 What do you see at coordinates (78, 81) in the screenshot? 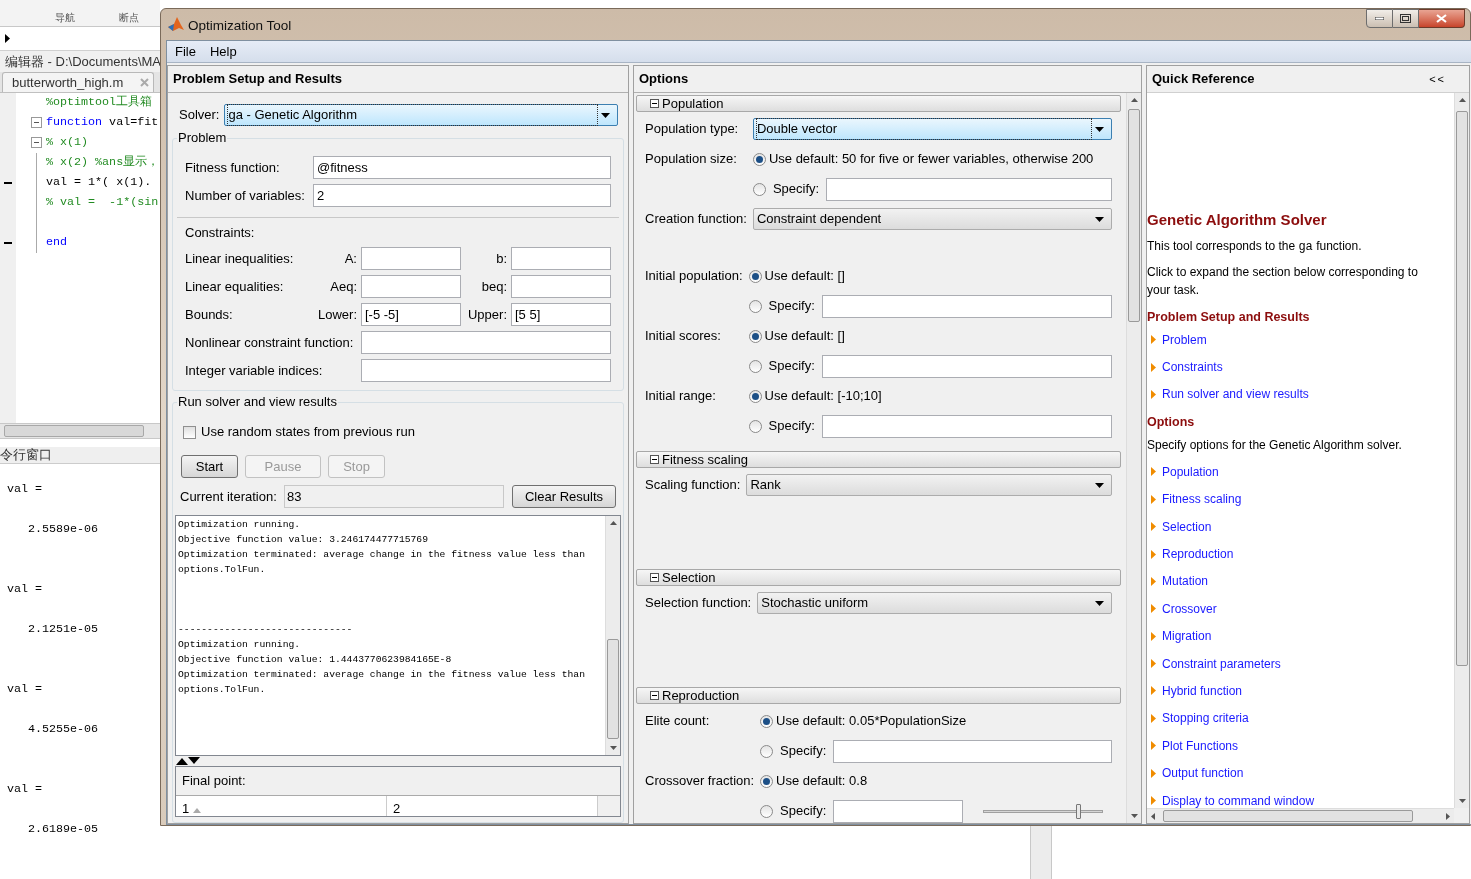
I see `editor-tab: butterworth_high.m` at bounding box center [78, 81].